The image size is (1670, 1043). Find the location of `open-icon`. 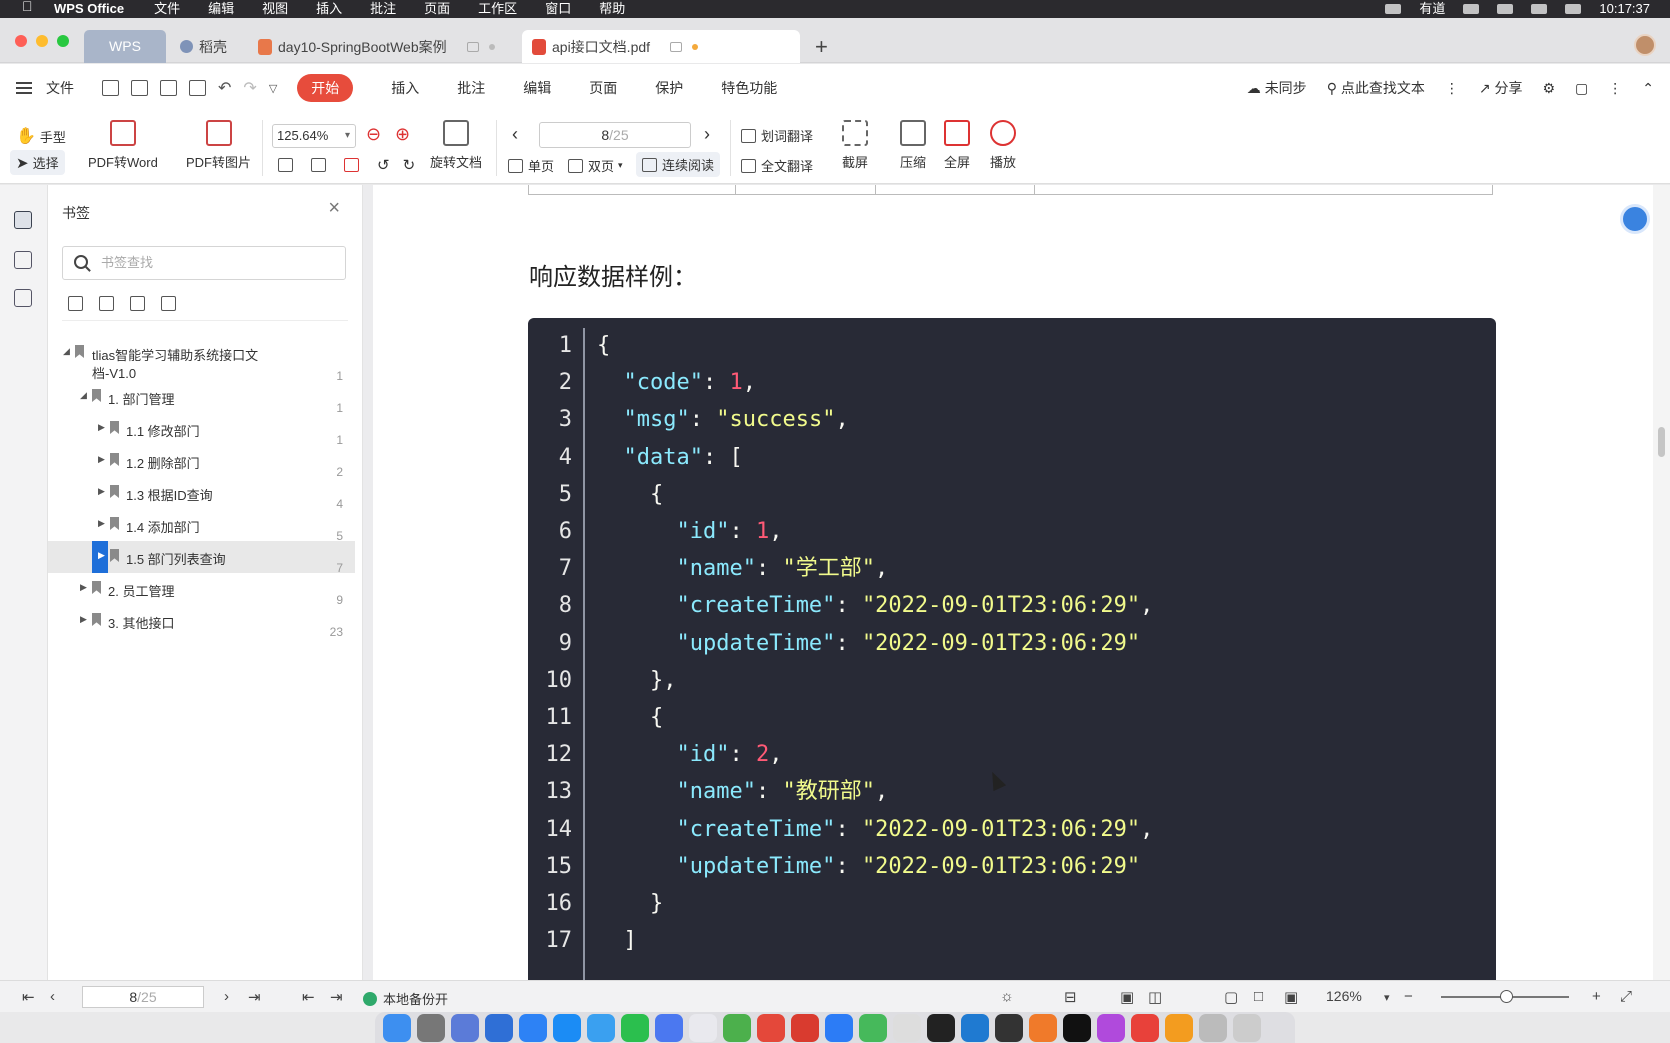

open-icon is located at coordinates (110, 88).